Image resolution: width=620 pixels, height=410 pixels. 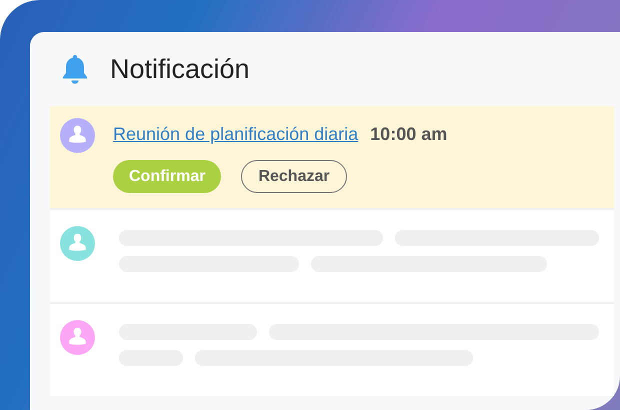 I want to click on bell-icon, so click(x=75, y=69).